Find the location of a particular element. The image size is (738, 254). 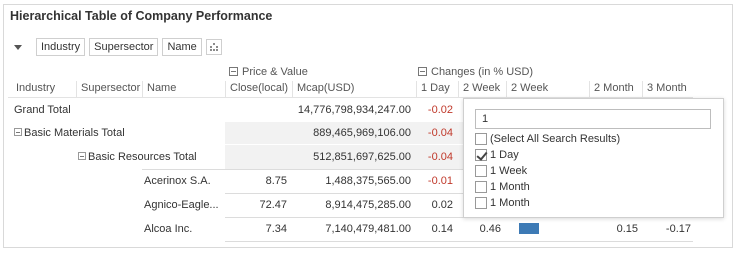

filter-option-select-all: (Select All Search Results) is located at coordinates (547, 139).